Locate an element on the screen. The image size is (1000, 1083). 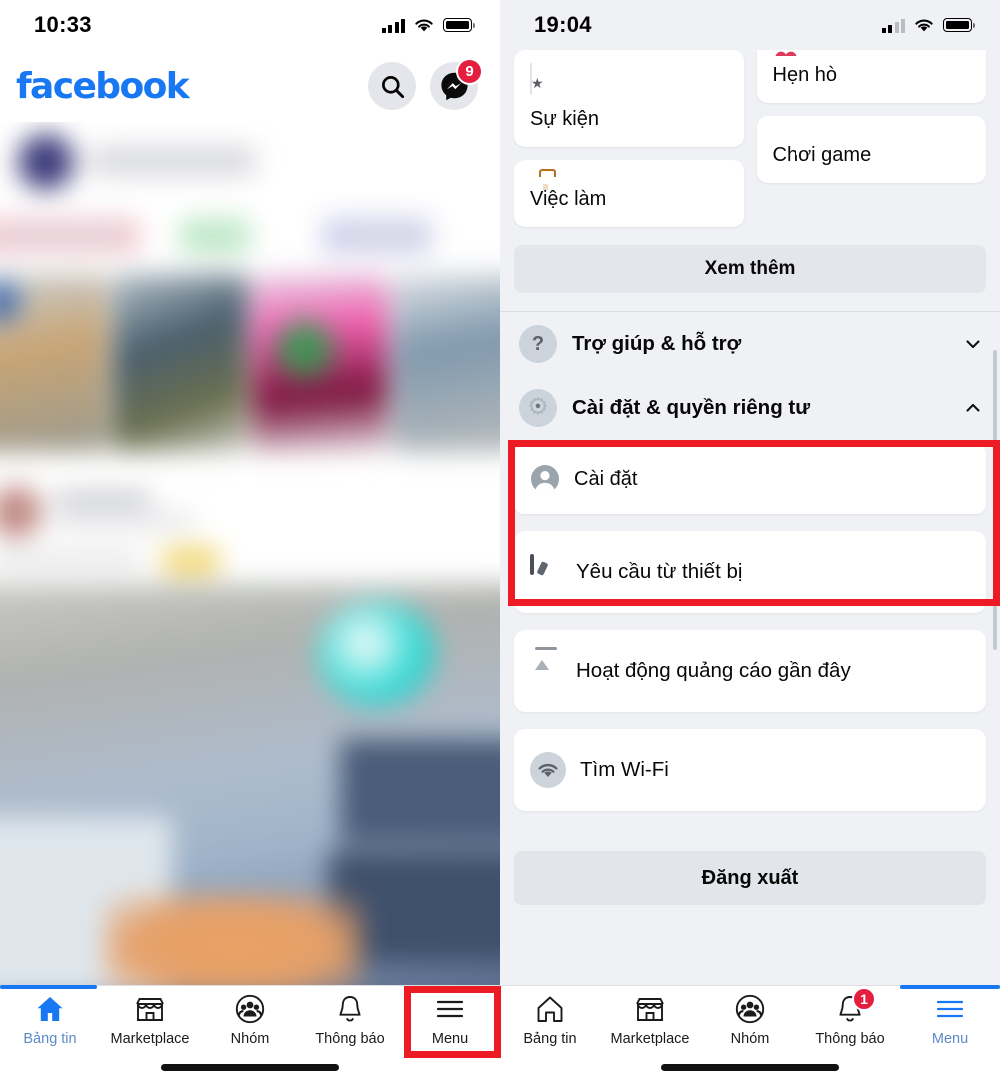
status-bar-right: 19:04 is located at coordinates (750, 25).